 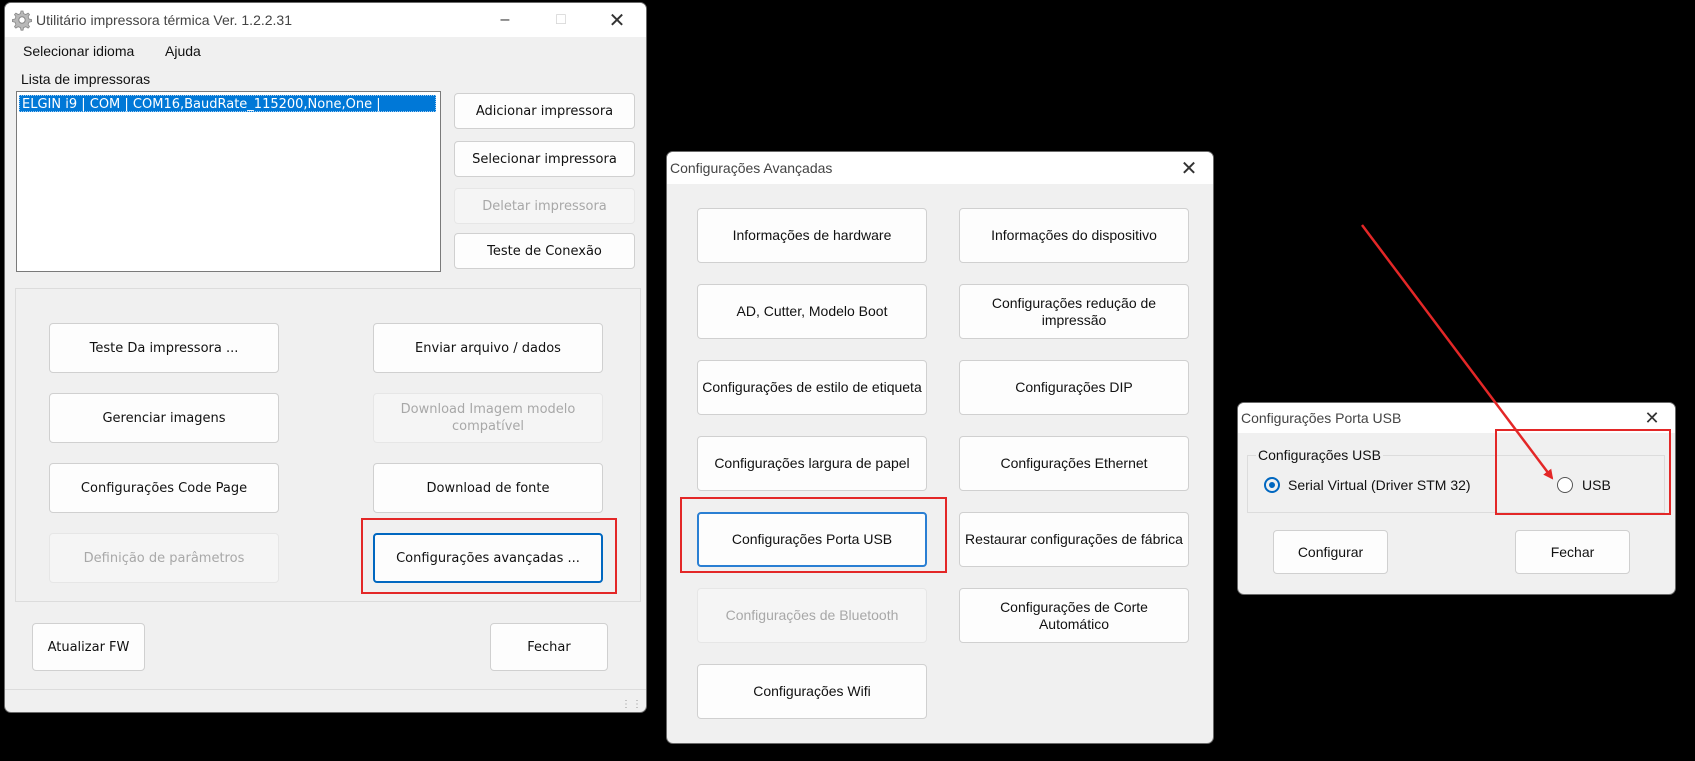 I want to click on advanced-window-title: Configurações Avançadas, so click(x=751, y=168).